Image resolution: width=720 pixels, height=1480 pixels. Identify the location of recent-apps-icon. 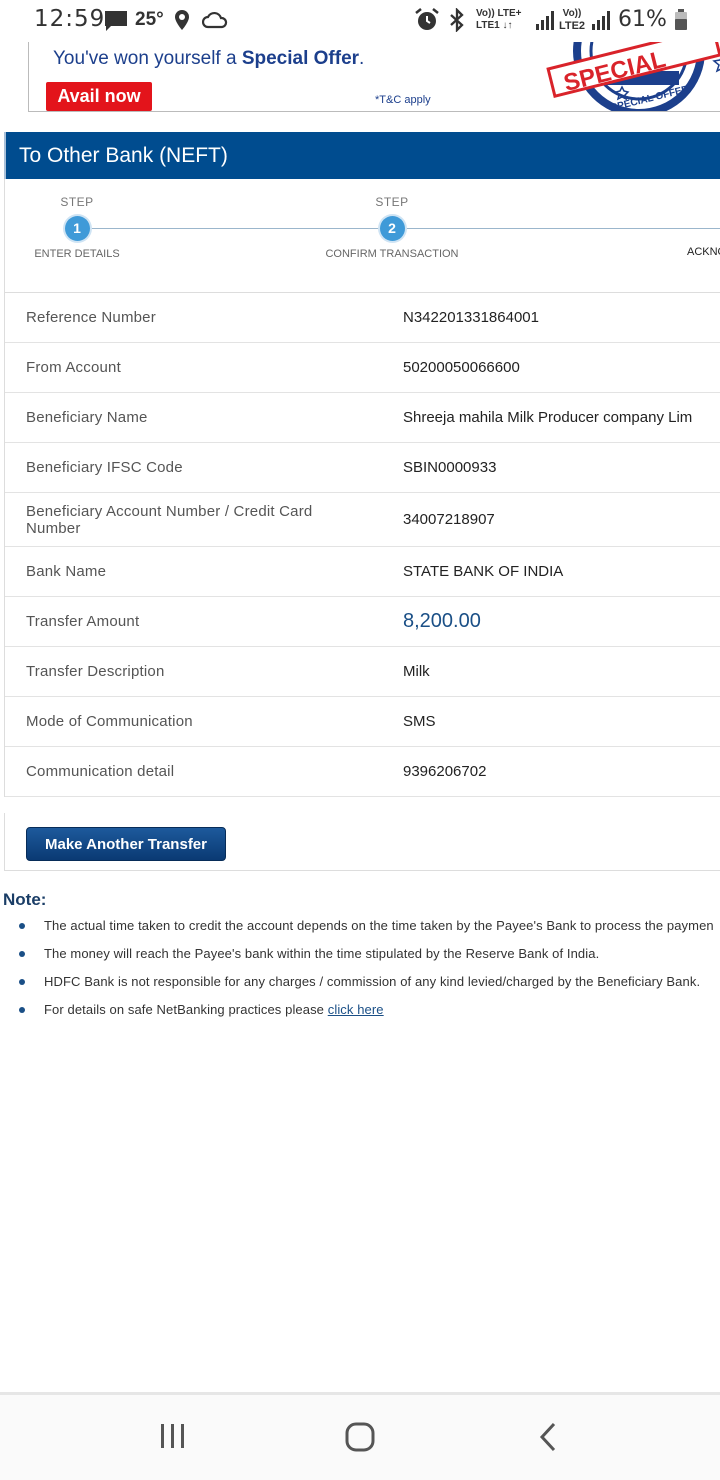
(173, 1438).